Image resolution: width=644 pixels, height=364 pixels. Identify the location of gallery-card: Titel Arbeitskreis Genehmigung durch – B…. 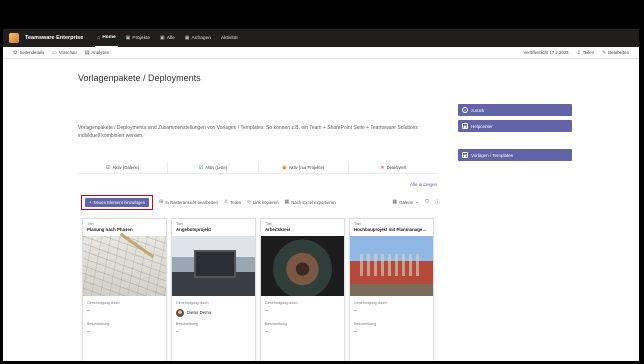
(302, 289).